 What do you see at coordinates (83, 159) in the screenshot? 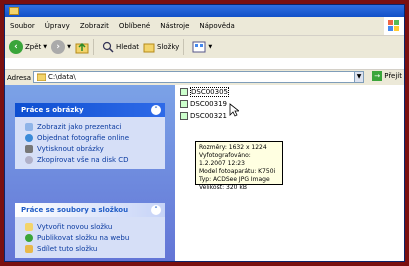
I see `task-label: Zkopírovat vše na disk CD` at bounding box center [83, 159].